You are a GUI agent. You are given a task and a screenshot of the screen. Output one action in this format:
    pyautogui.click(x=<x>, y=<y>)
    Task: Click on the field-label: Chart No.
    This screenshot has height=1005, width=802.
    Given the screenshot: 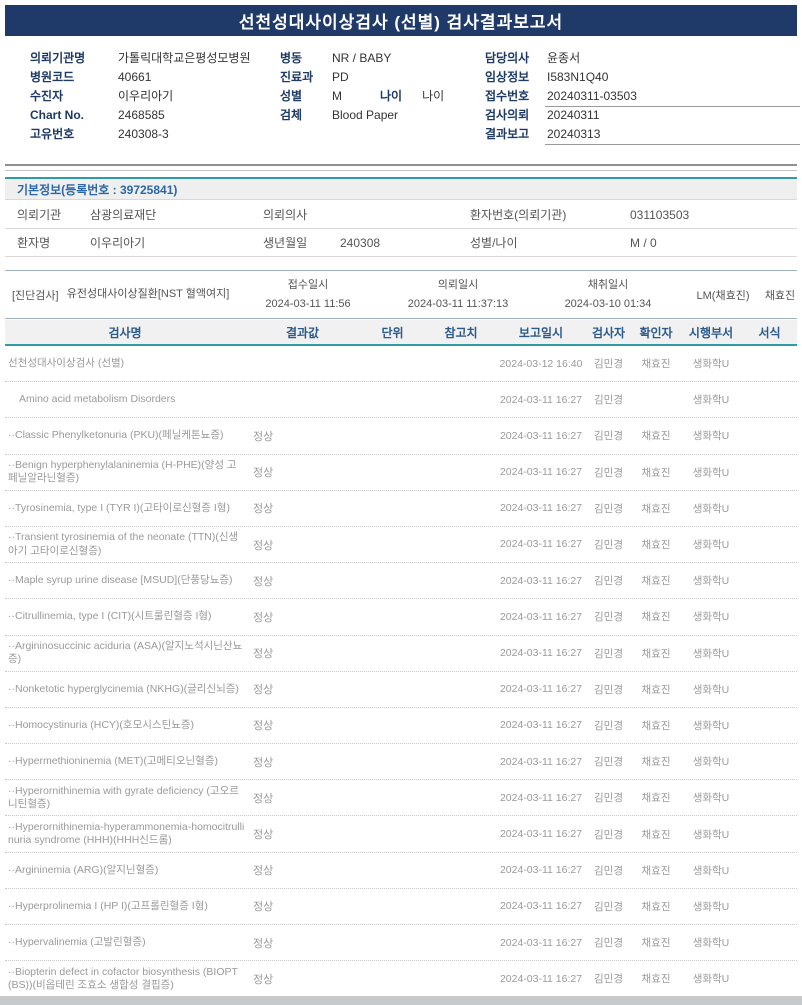 What is the action you would take?
    pyautogui.click(x=57, y=114)
    